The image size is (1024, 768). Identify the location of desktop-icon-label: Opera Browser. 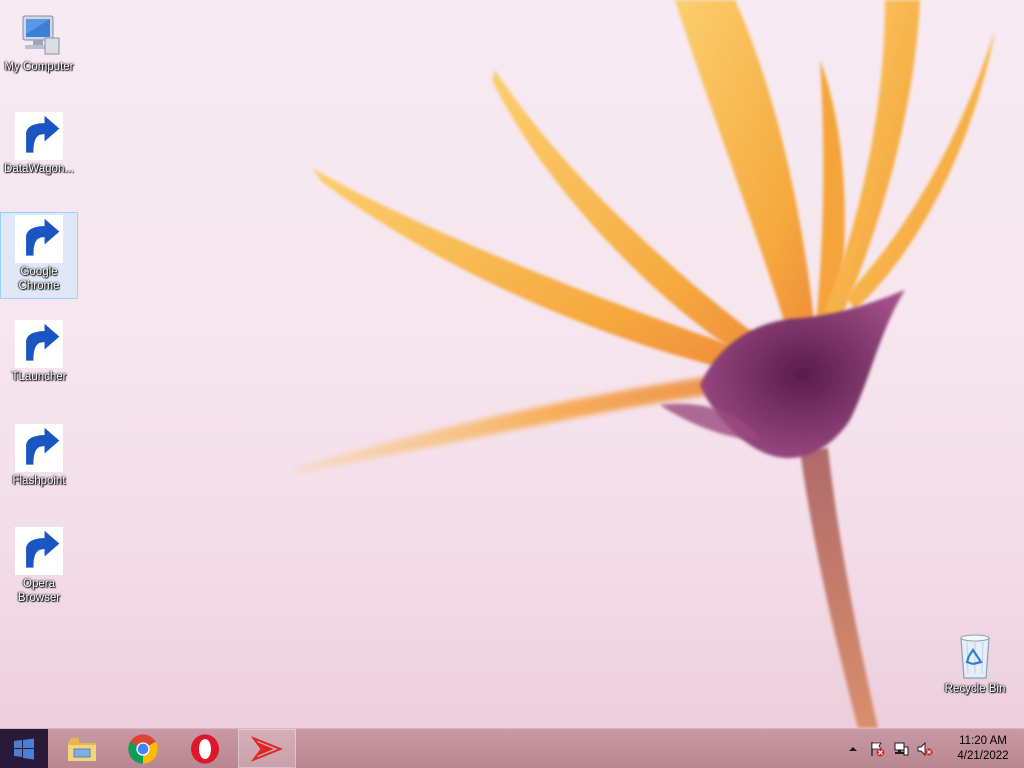
(39, 591).